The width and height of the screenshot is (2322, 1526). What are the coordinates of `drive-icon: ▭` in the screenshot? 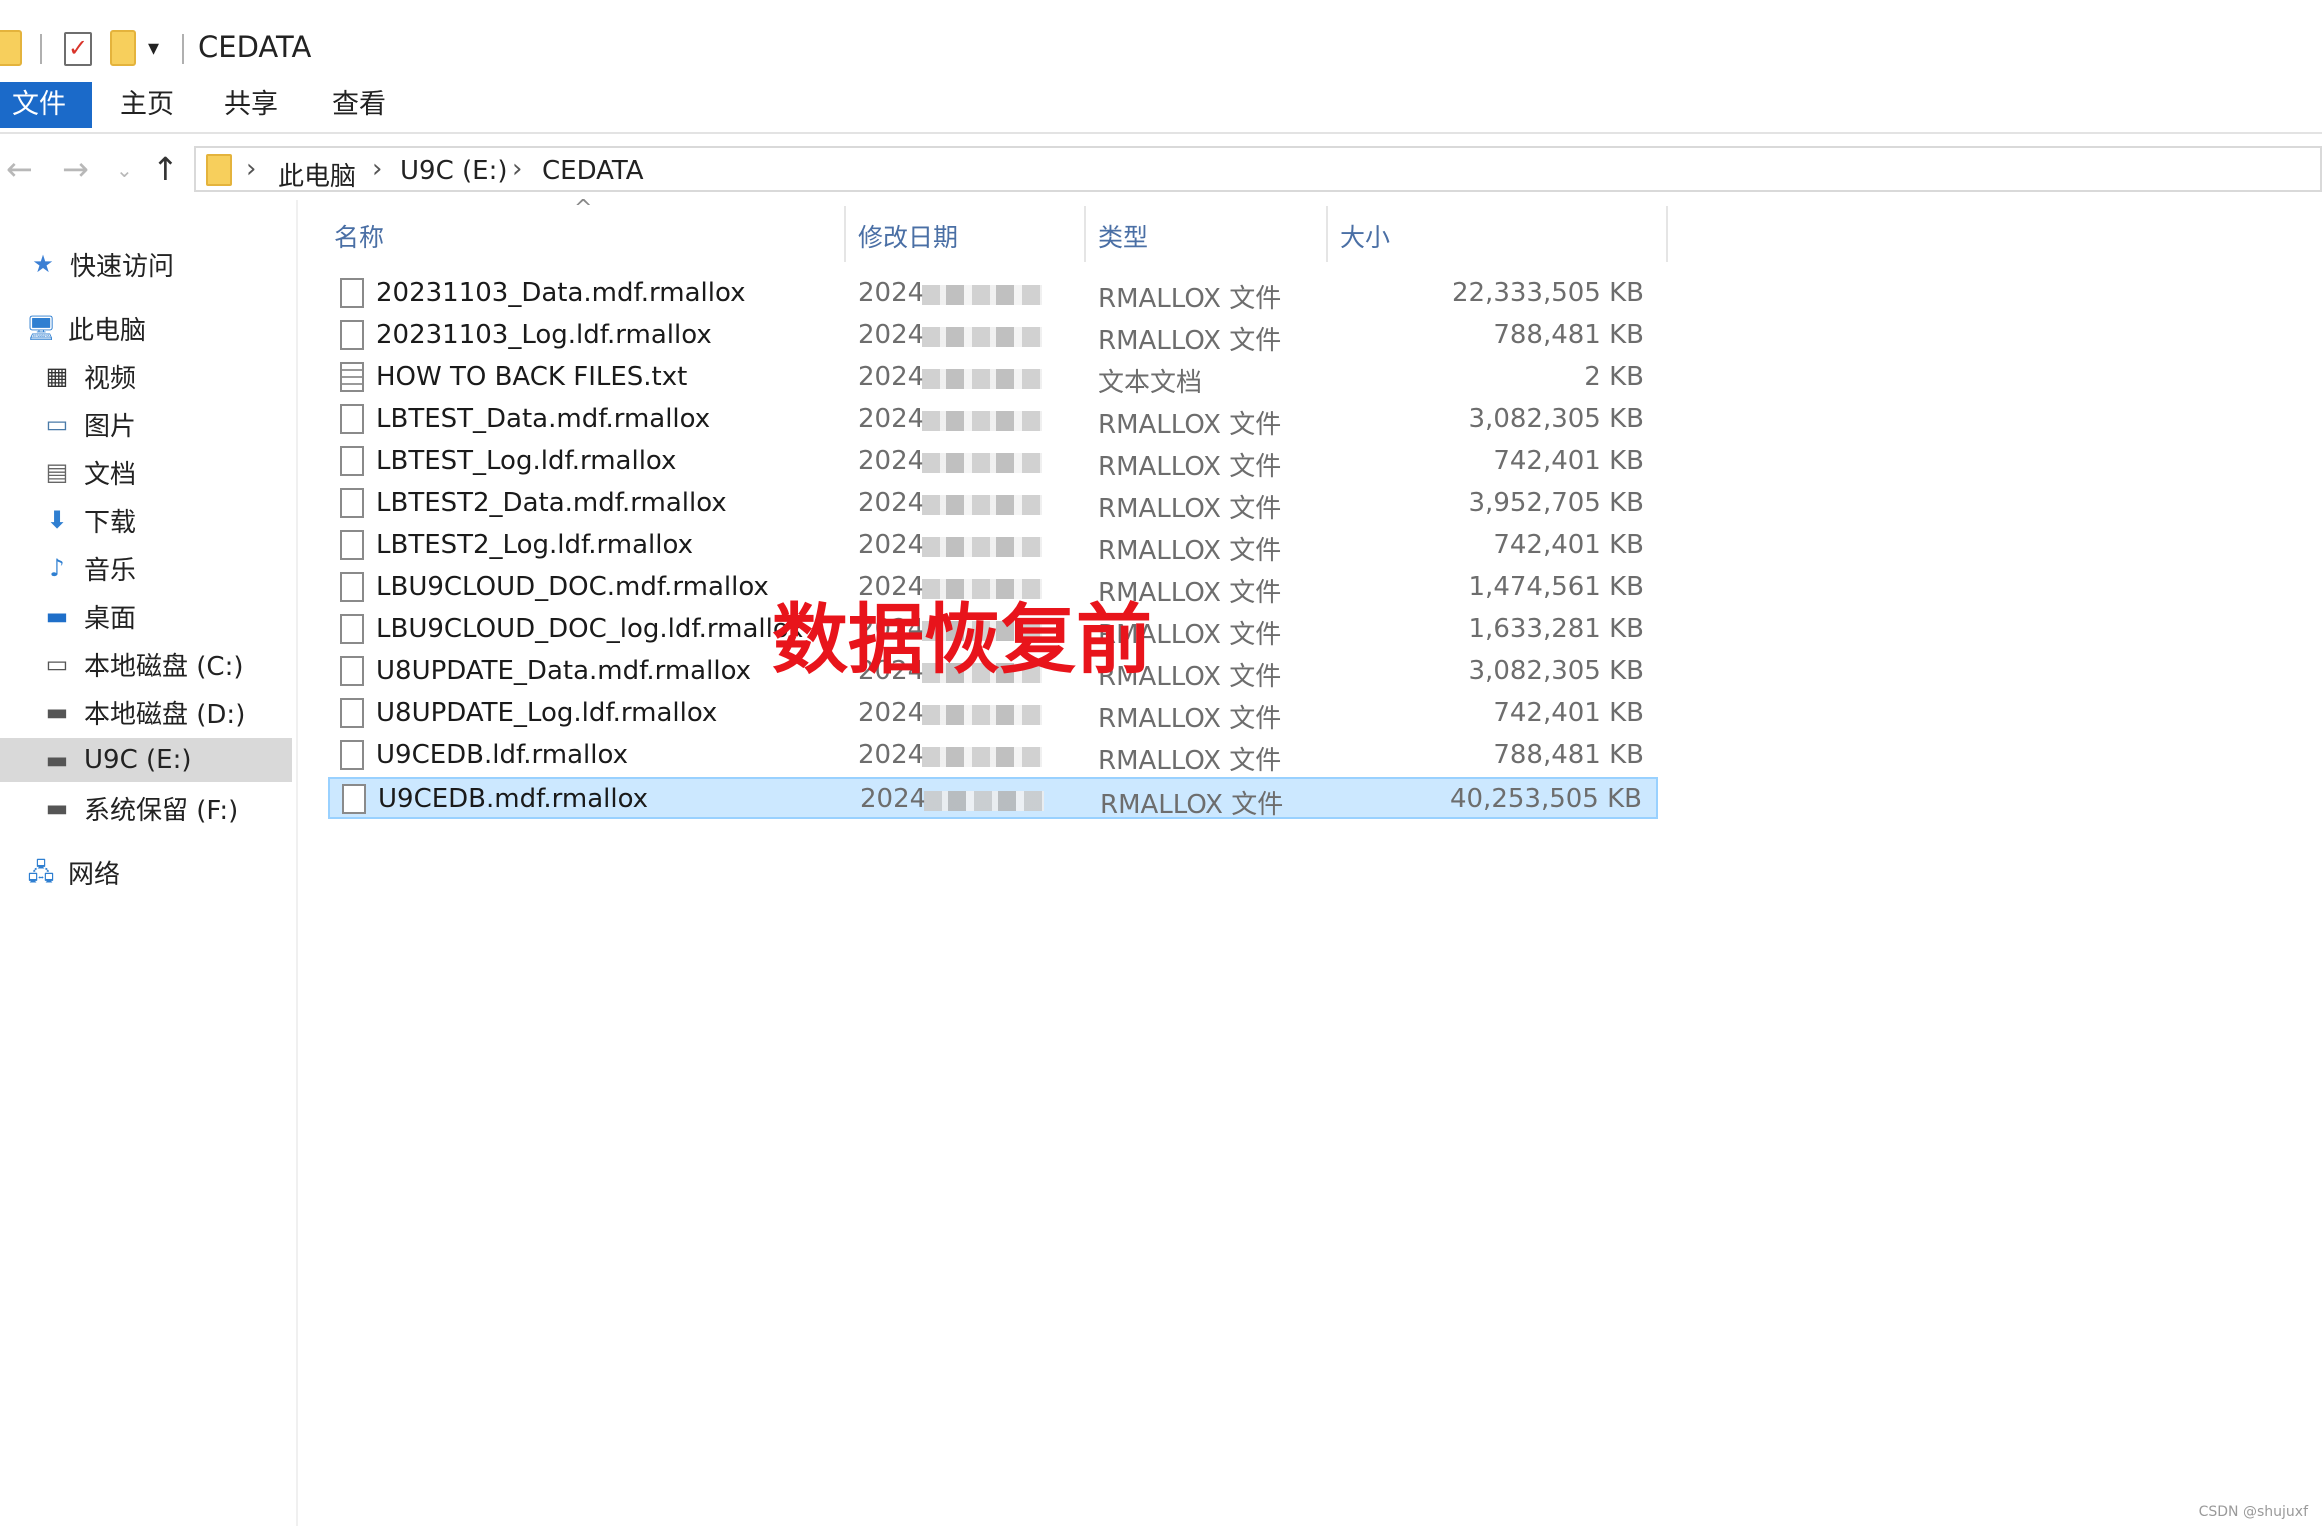 It's located at (57, 664).